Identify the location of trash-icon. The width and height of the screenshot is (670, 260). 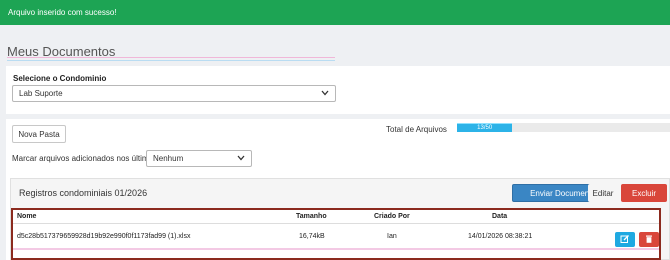
(649, 240).